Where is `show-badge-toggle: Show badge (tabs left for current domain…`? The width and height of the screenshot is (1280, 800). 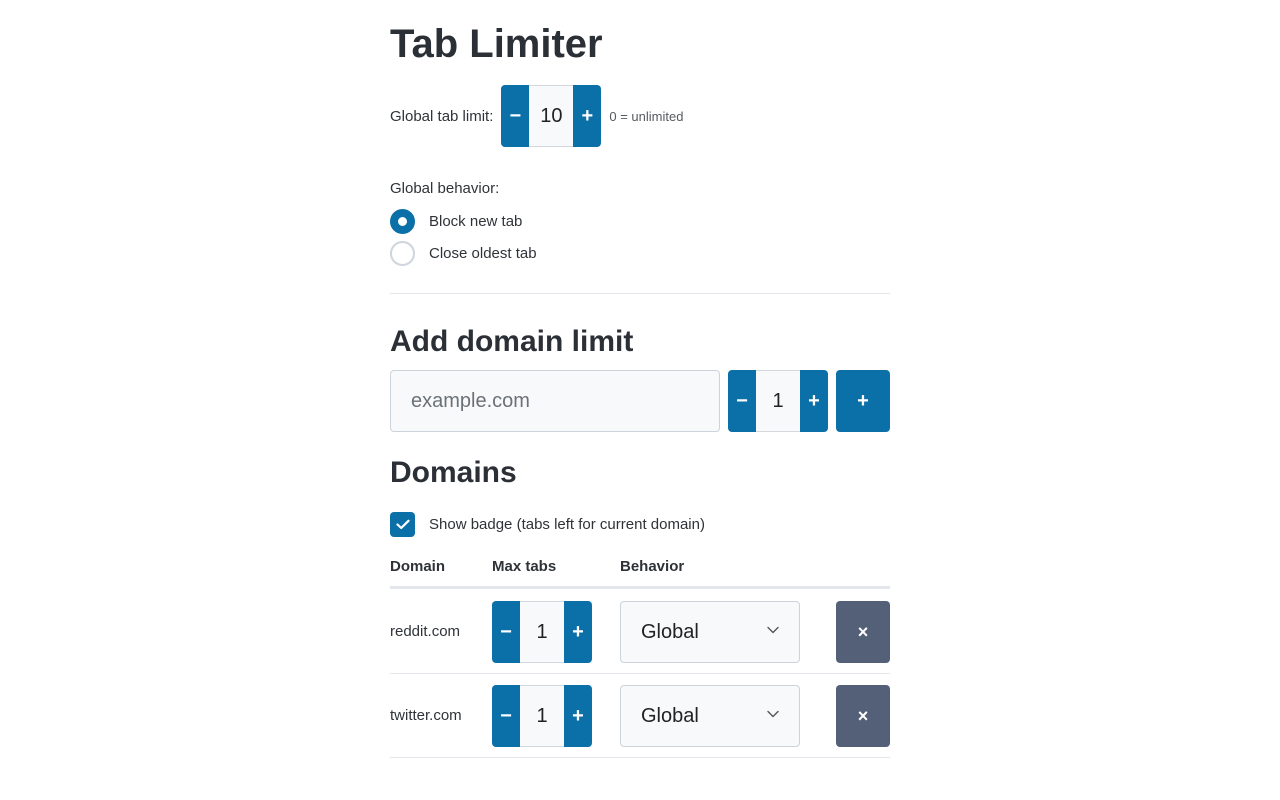
show-badge-toggle: Show badge (tabs left for current domain… is located at coordinates (547, 524).